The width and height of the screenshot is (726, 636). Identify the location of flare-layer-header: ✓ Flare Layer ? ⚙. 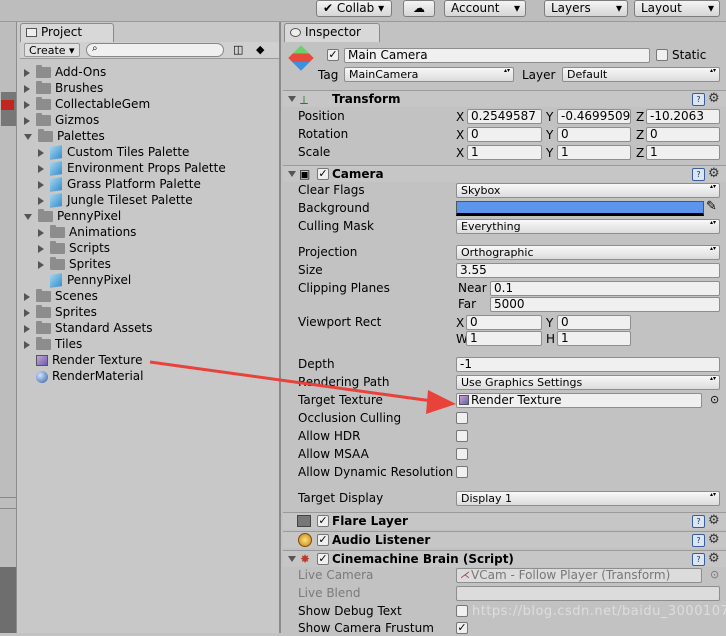
(504, 520).